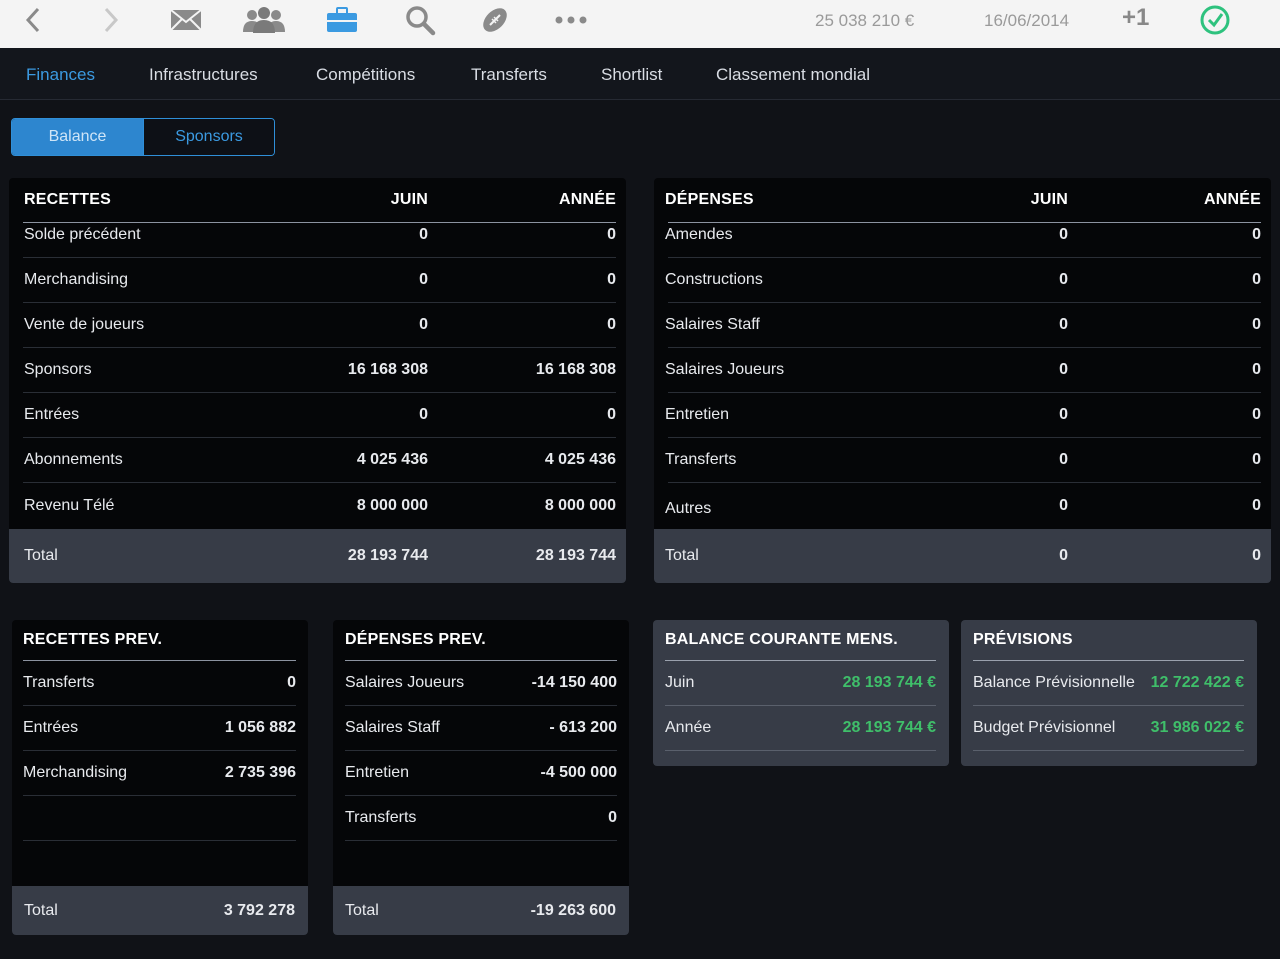 This screenshot has width=1280, height=959. I want to click on row-label: Amendes, so click(699, 234).